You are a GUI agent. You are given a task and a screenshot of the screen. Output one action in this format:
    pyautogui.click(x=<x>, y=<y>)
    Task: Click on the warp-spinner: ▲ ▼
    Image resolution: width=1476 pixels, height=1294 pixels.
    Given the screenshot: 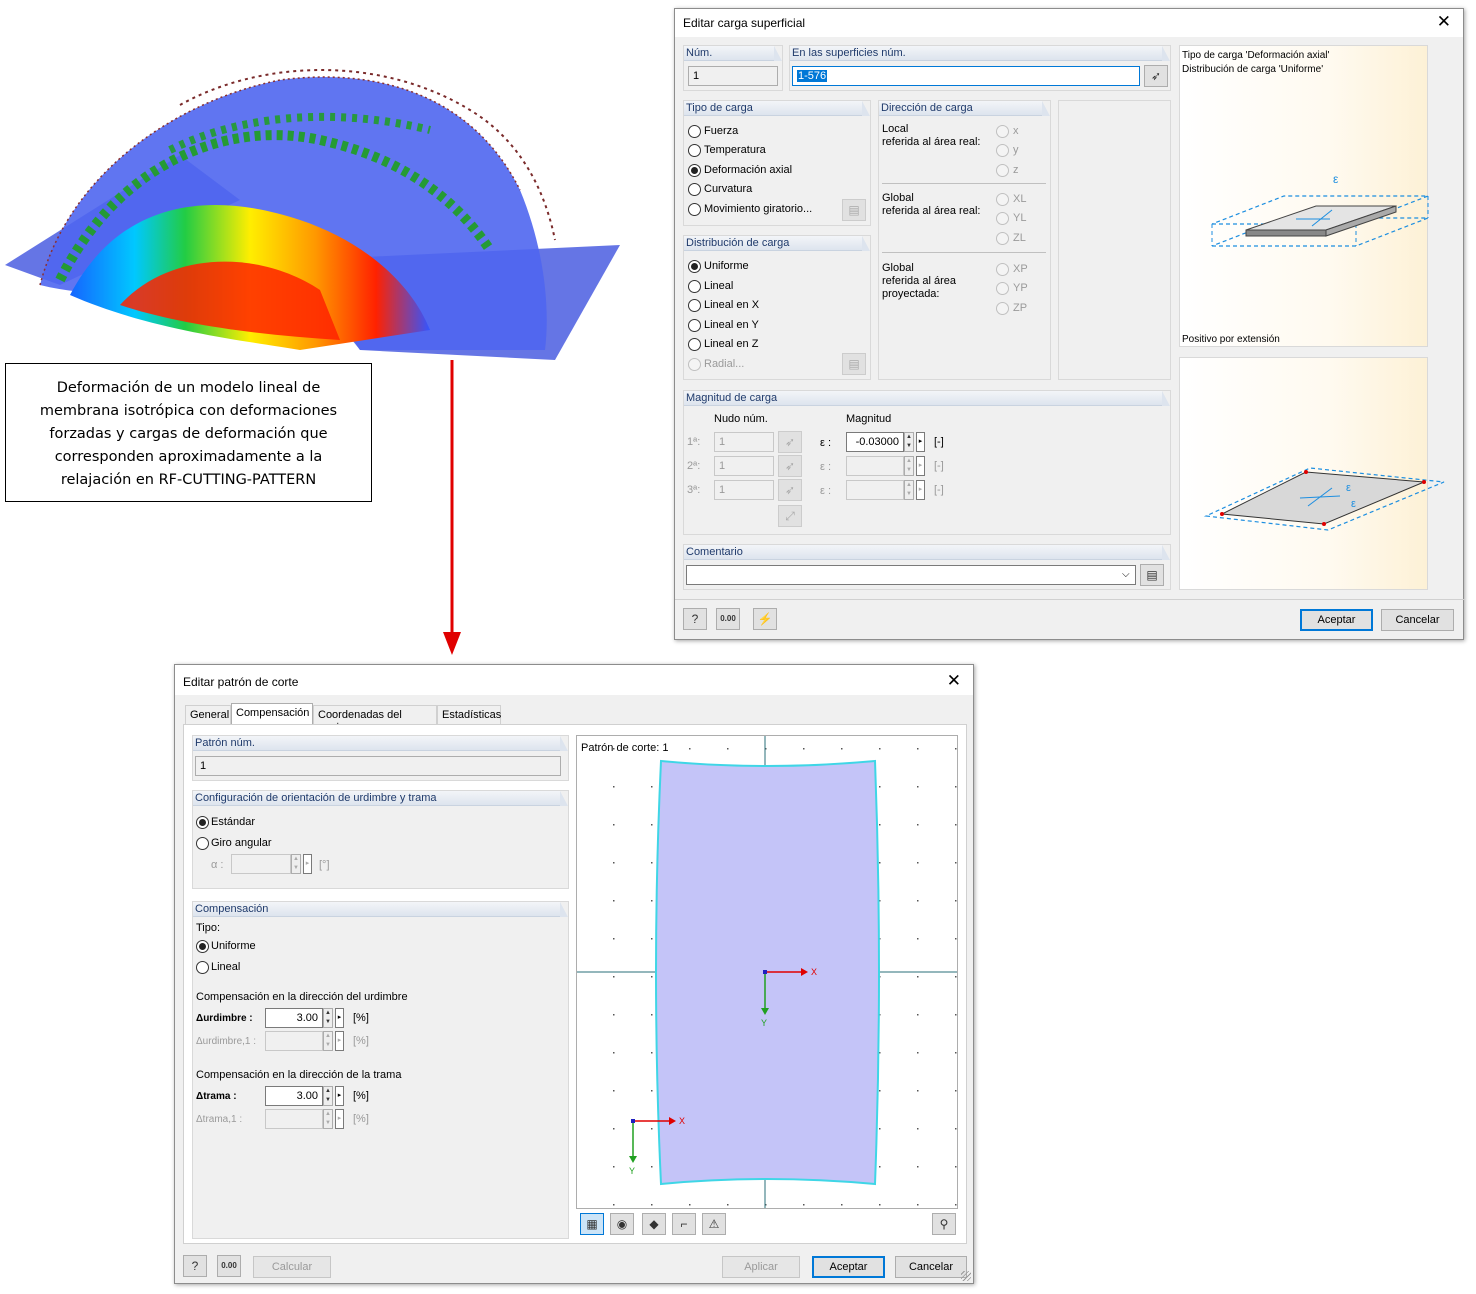 What is the action you would take?
    pyautogui.click(x=328, y=1018)
    